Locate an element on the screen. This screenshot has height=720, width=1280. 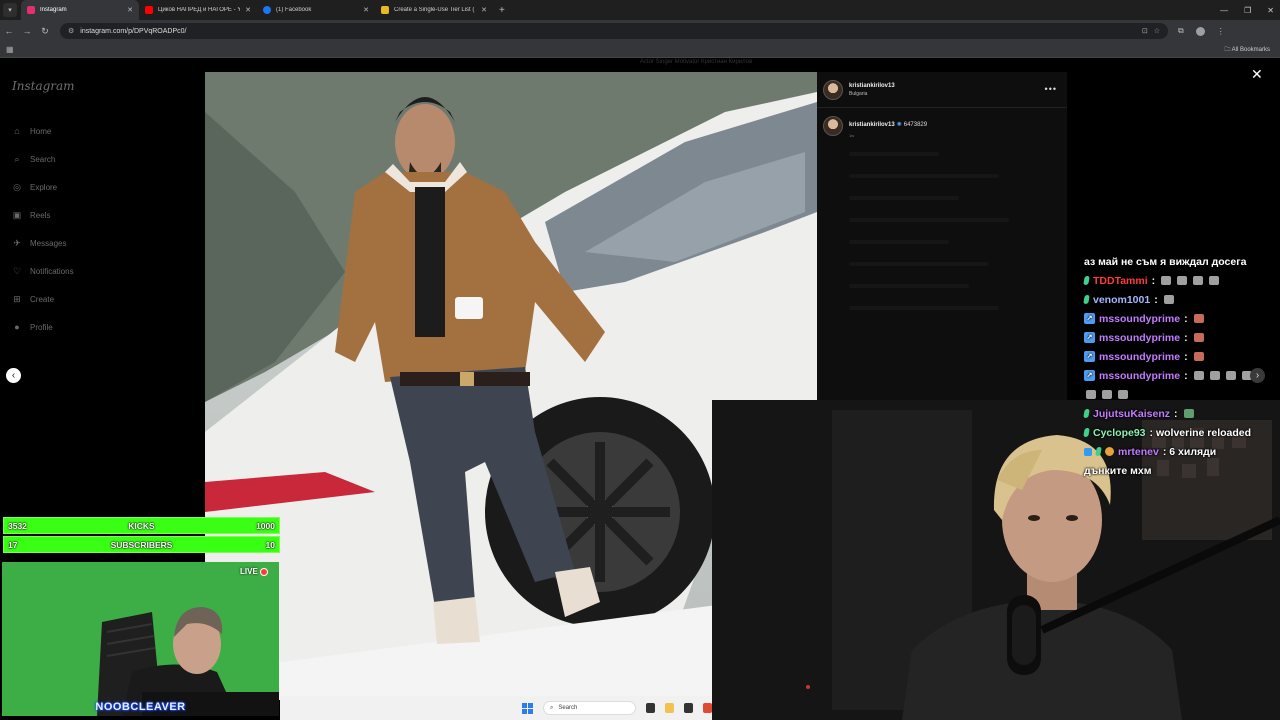
tab-youtube: Циков НАПРЕД и НАГОРЕ - Yo ✕ is located at coordinates (198, 10).